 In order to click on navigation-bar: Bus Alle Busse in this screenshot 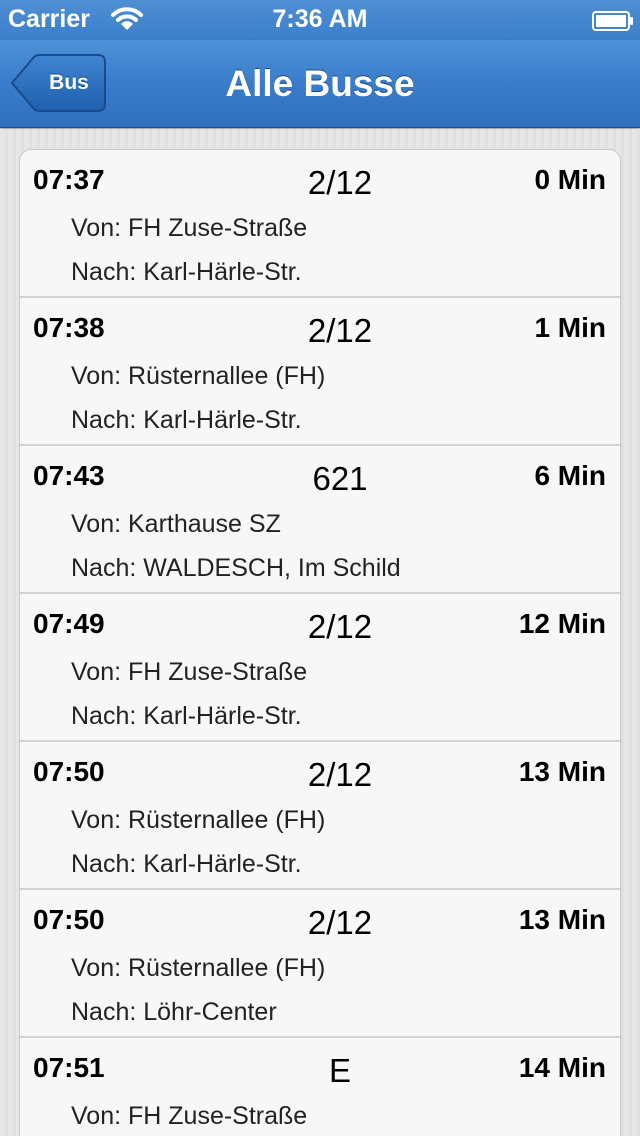, I will do `click(320, 84)`.